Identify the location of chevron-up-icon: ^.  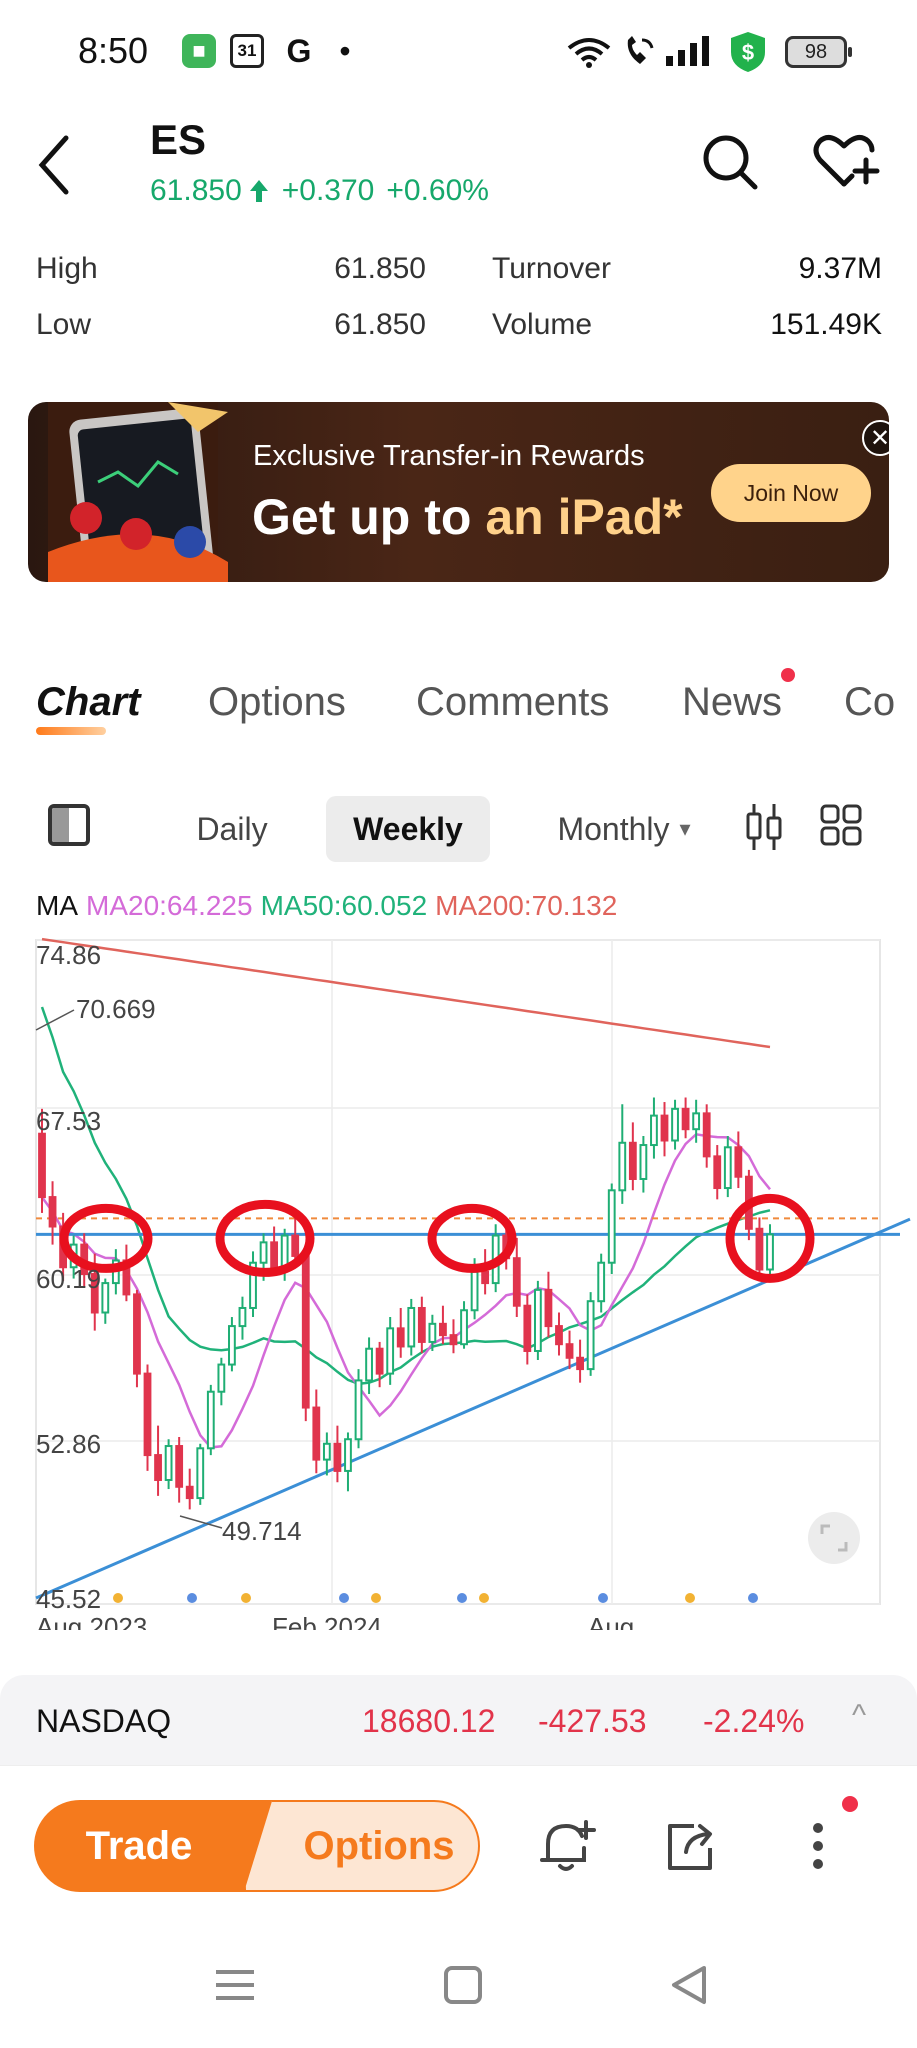
(859, 1716).